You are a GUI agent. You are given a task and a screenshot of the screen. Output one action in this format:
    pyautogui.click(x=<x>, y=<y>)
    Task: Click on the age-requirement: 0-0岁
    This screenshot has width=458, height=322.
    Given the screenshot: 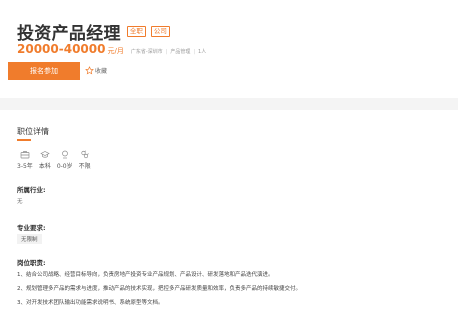 What is the action you would take?
    pyautogui.click(x=65, y=160)
    